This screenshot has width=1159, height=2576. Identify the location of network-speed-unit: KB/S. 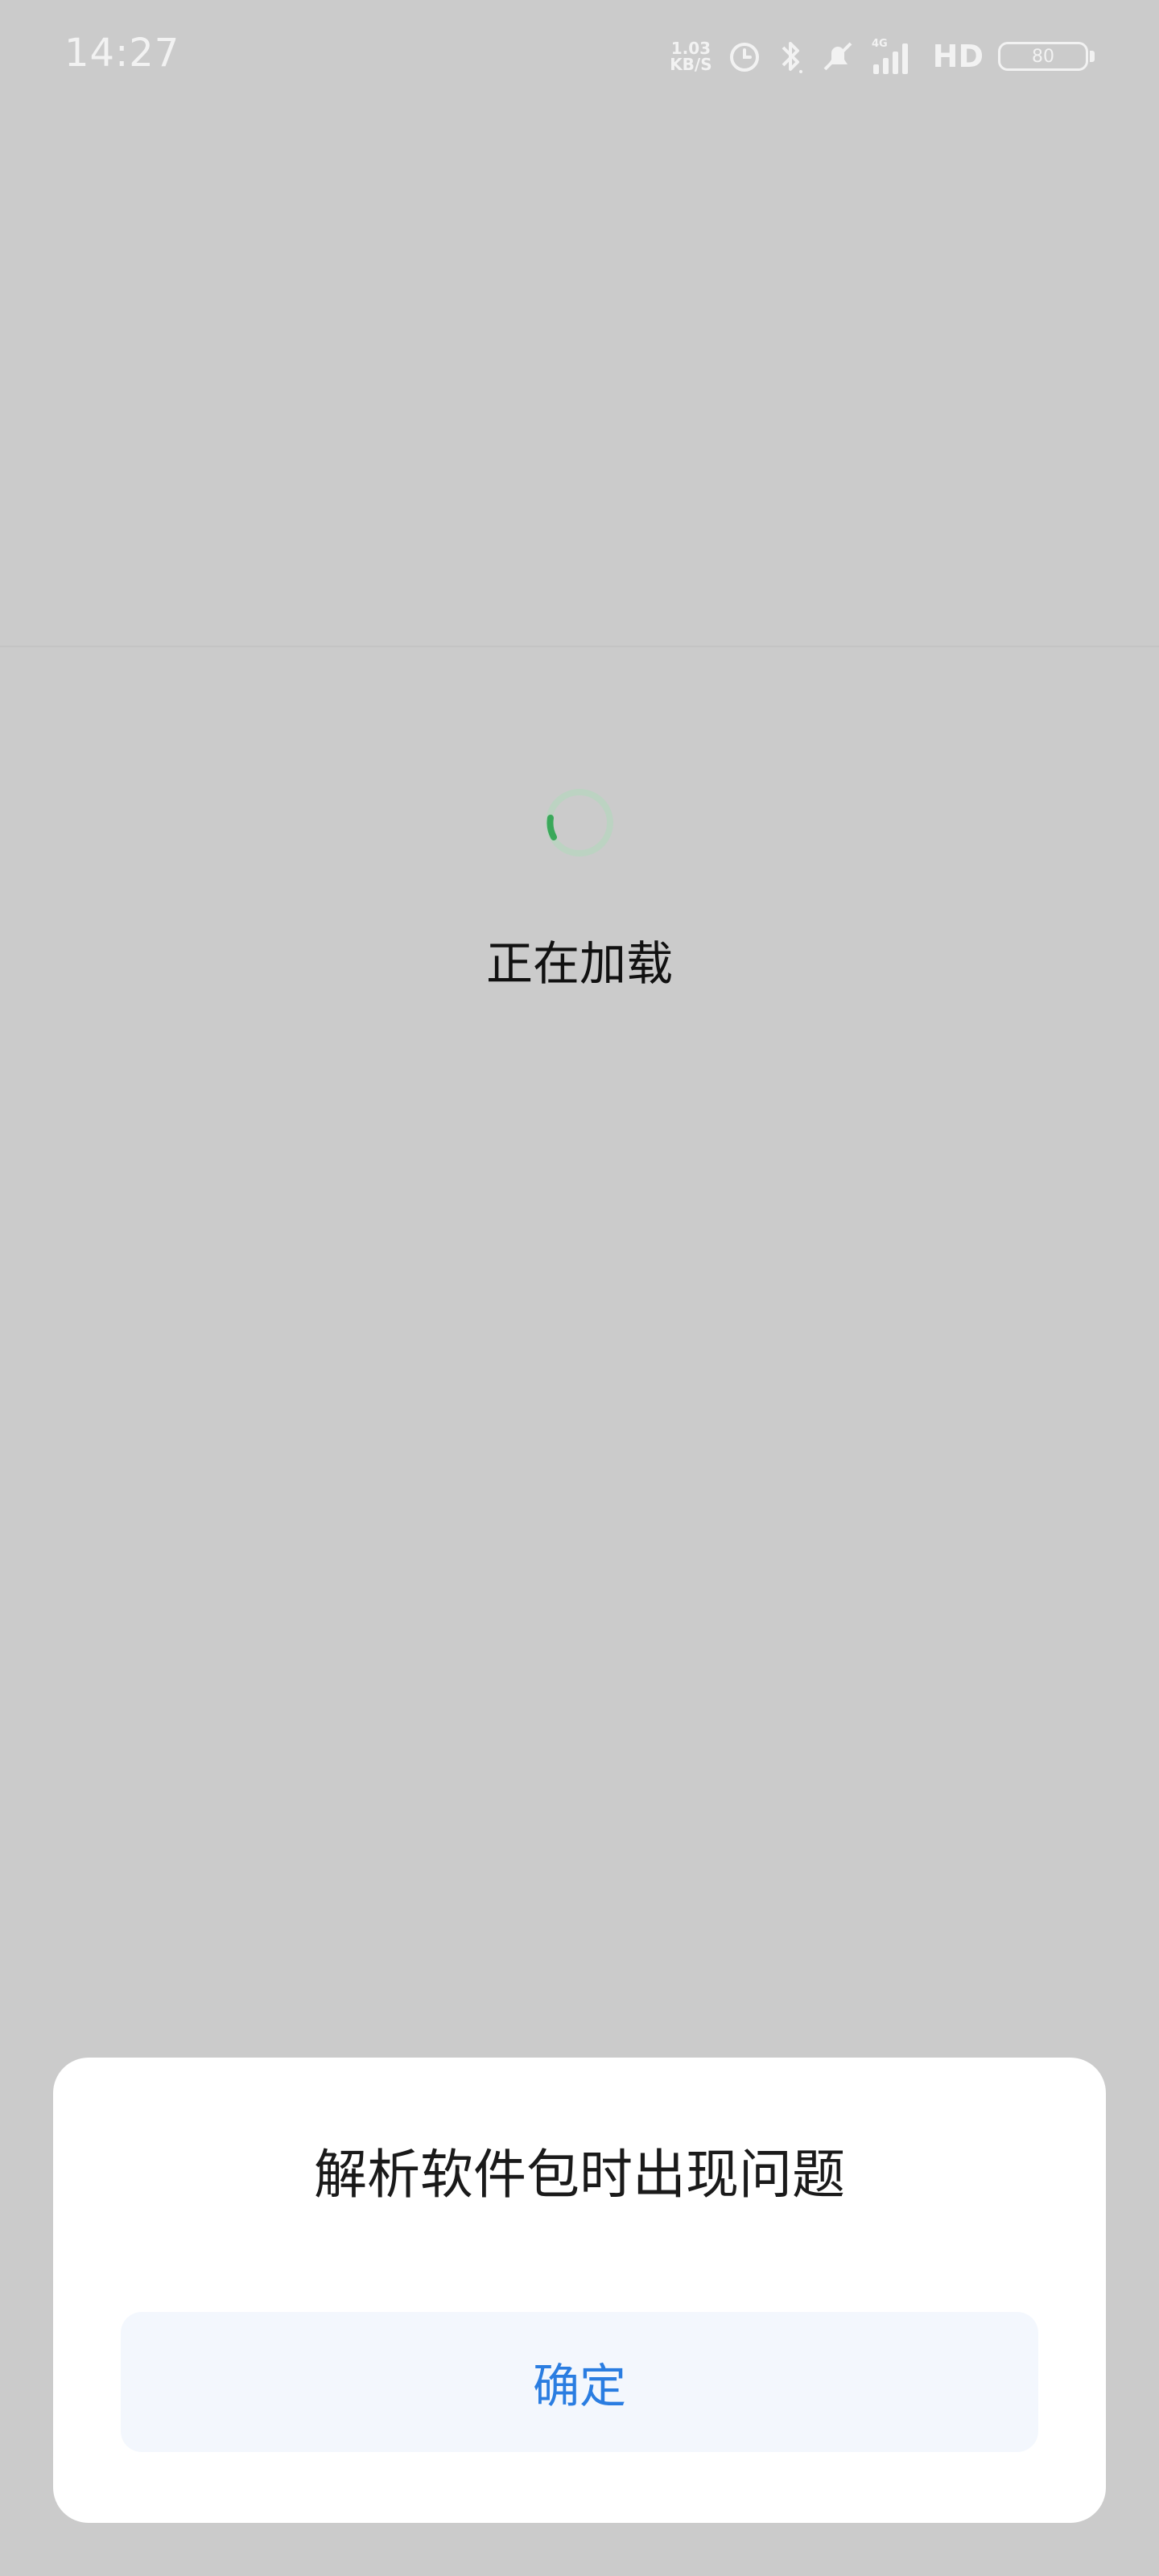
(691, 64).